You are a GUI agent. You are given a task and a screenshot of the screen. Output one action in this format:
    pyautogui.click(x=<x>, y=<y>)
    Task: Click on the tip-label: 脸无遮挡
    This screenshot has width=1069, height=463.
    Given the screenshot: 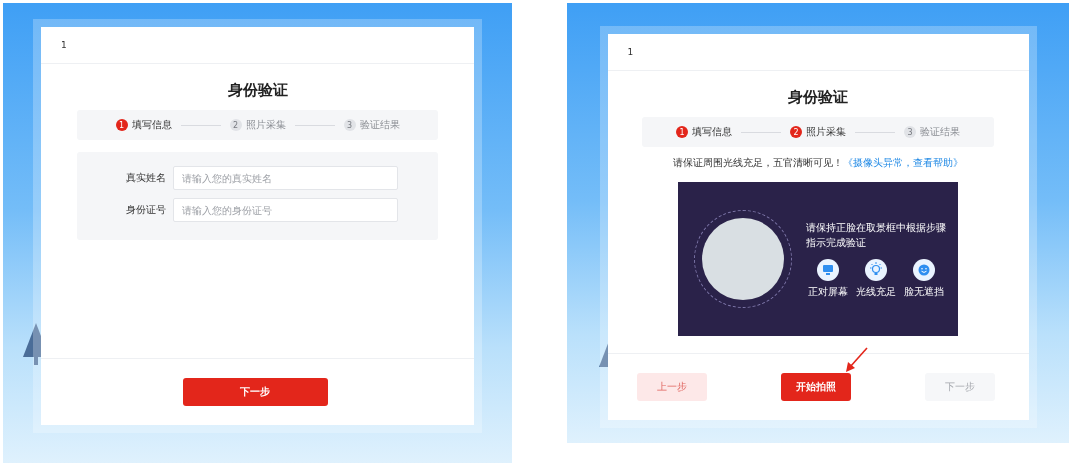 What is the action you would take?
    pyautogui.click(x=924, y=291)
    